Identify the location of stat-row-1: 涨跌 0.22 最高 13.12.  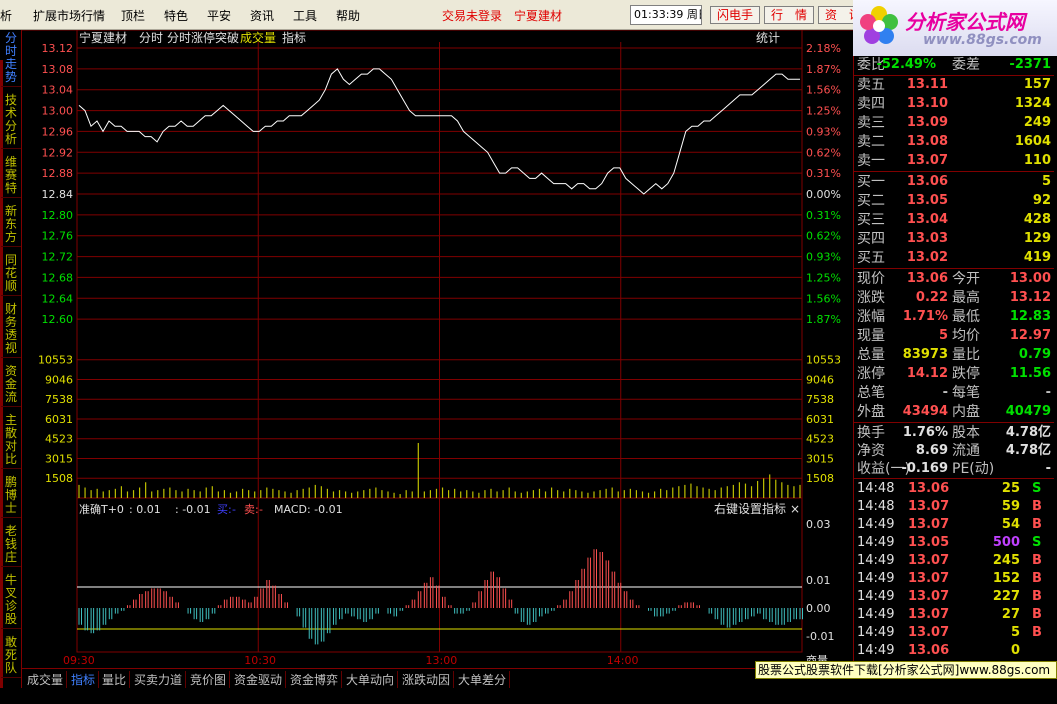
(954, 298).